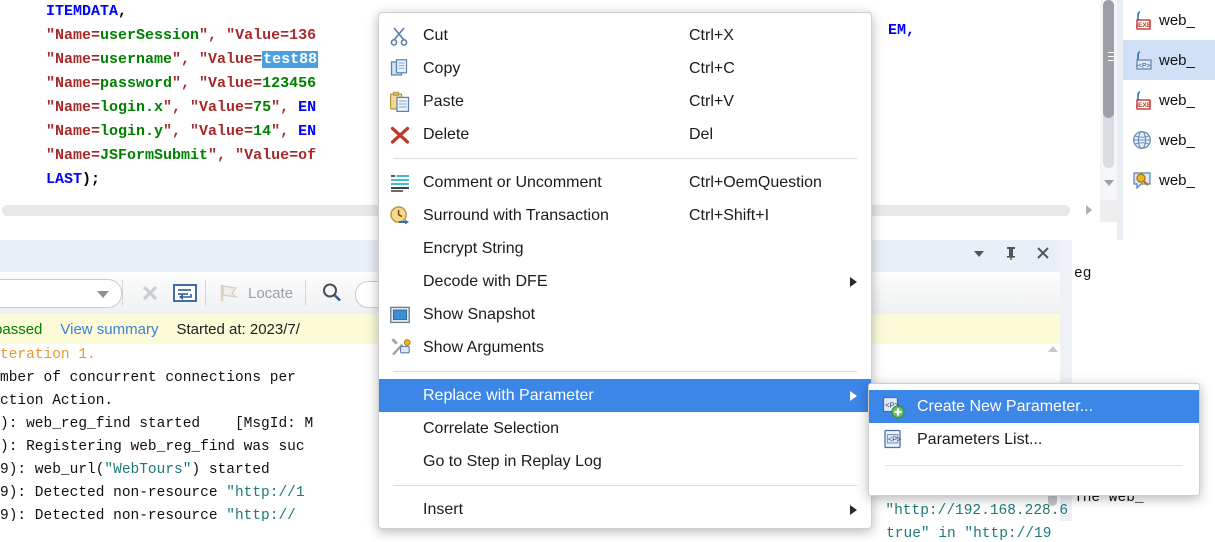 This screenshot has width=1215, height=542. I want to click on log-token: ): web_reg_find started [MsgId: M, so click(157, 424).